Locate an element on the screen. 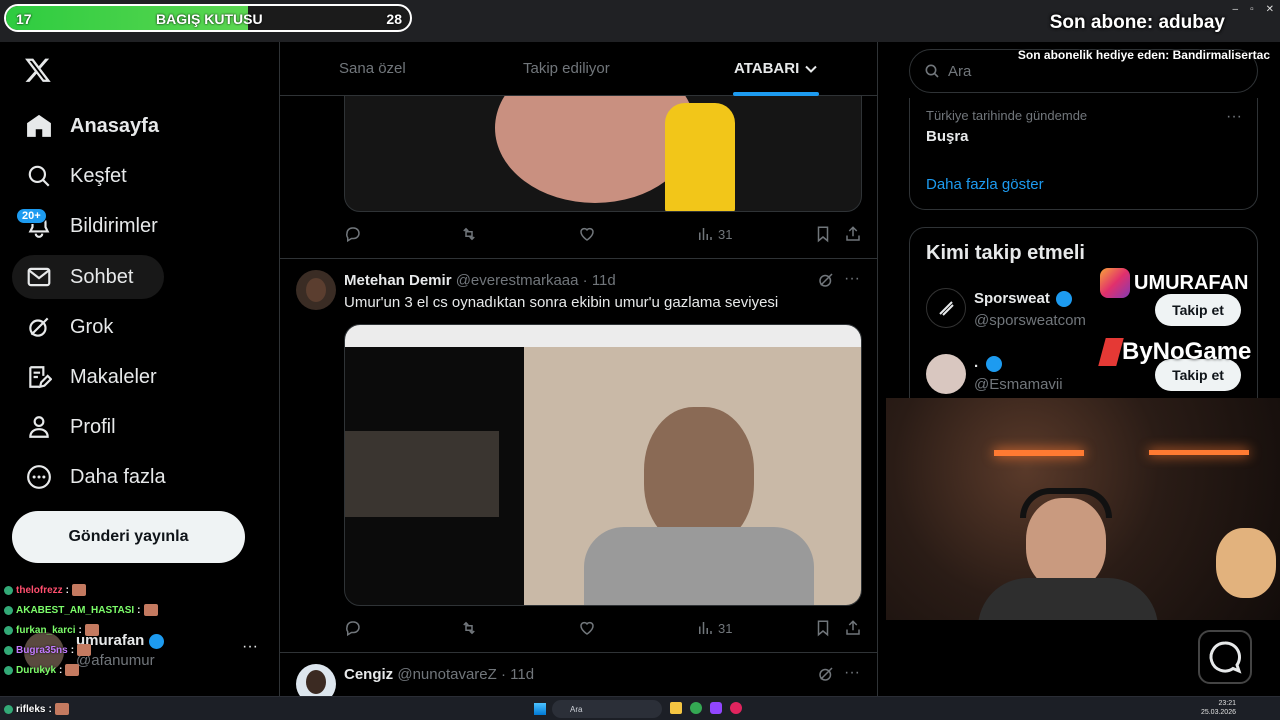 This screenshot has height=720, width=1280. nav-item-more: Daha fazla is located at coordinates (96, 477).